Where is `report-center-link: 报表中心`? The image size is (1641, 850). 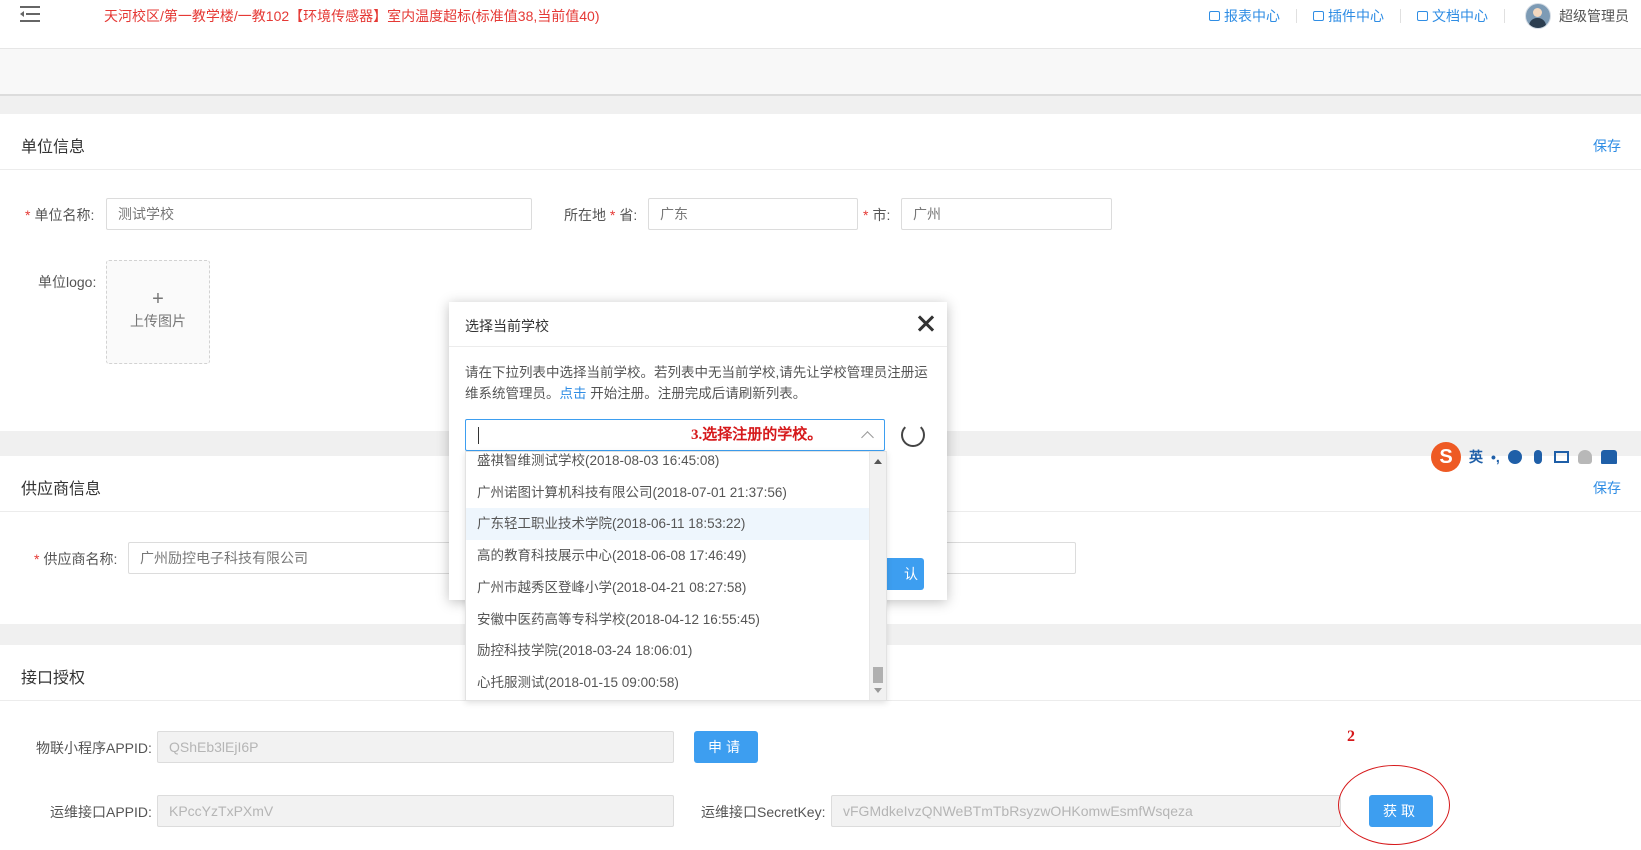 report-center-link: 报表中心 is located at coordinates (1245, 16).